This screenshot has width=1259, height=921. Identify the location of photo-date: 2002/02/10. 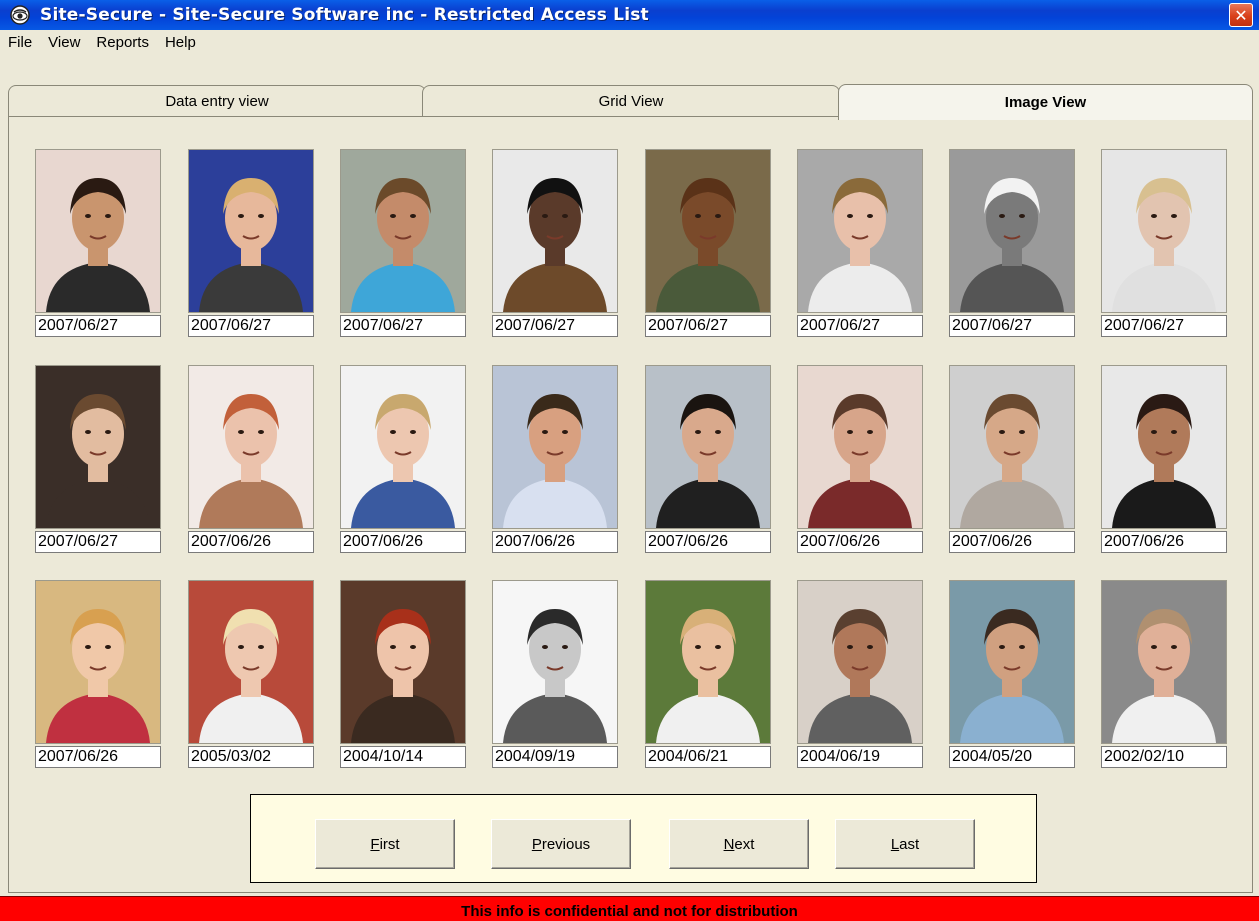
(1164, 757).